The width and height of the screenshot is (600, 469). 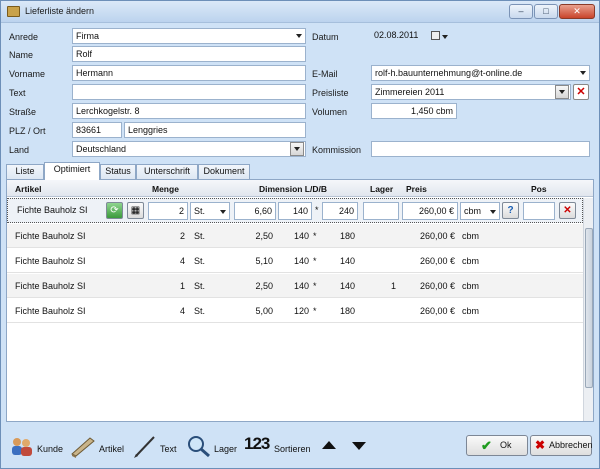 I want to click on artikel-button: Artikel, so click(x=100, y=446).